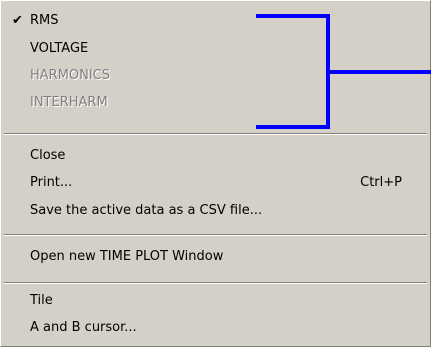 The image size is (431, 347). What do you see at coordinates (215, 21) in the screenshot?
I see `menu-item-rms: ✔ RMS` at bounding box center [215, 21].